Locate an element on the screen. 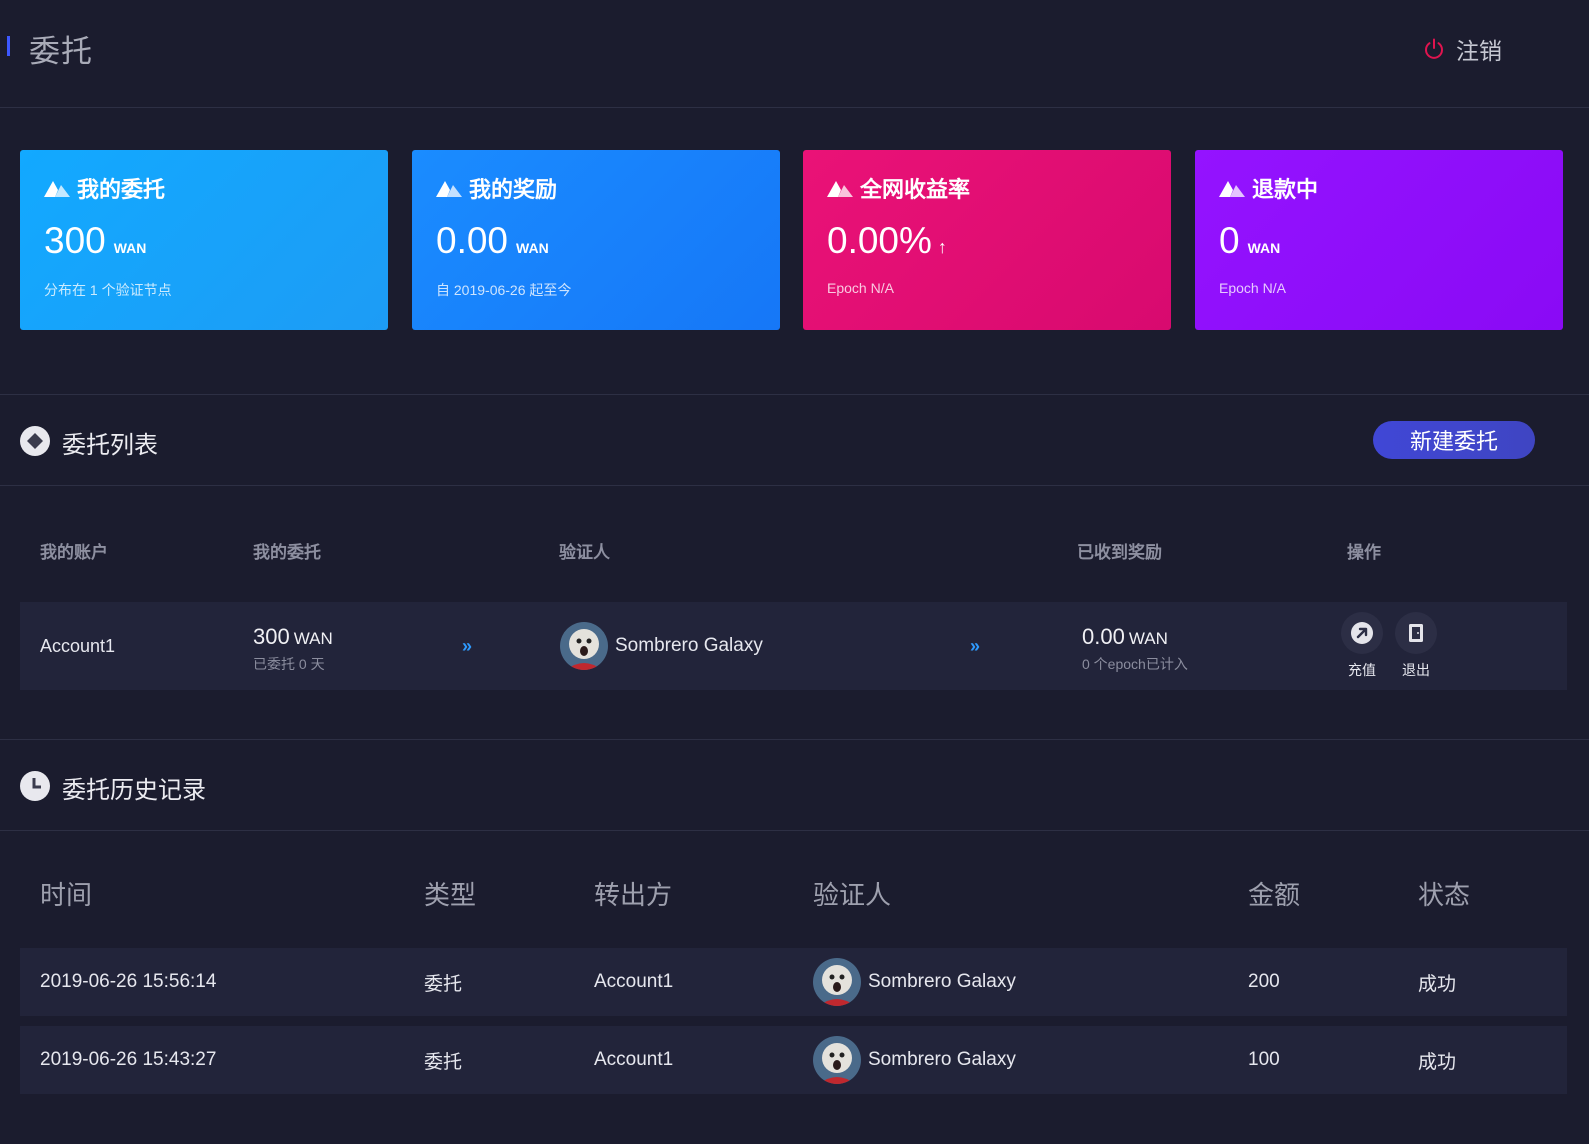 This screenshot has width=1589, height=1144. history-col-status: 状态 is located at coordinates (1444, 895).